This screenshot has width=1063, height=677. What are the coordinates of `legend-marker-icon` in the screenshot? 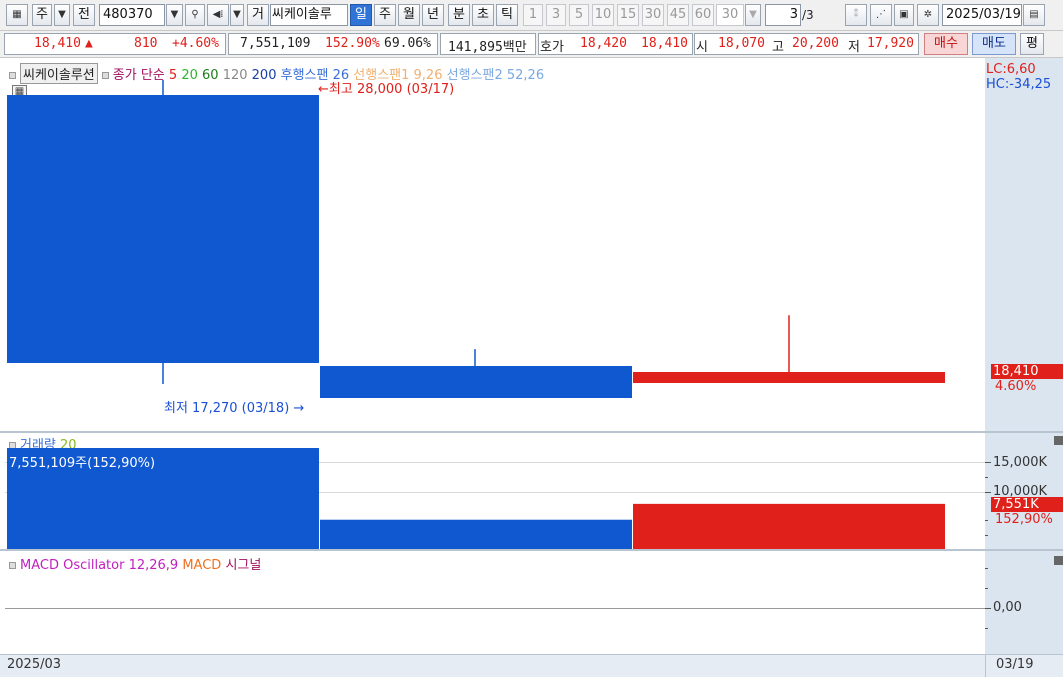 It's located at (12, 565).